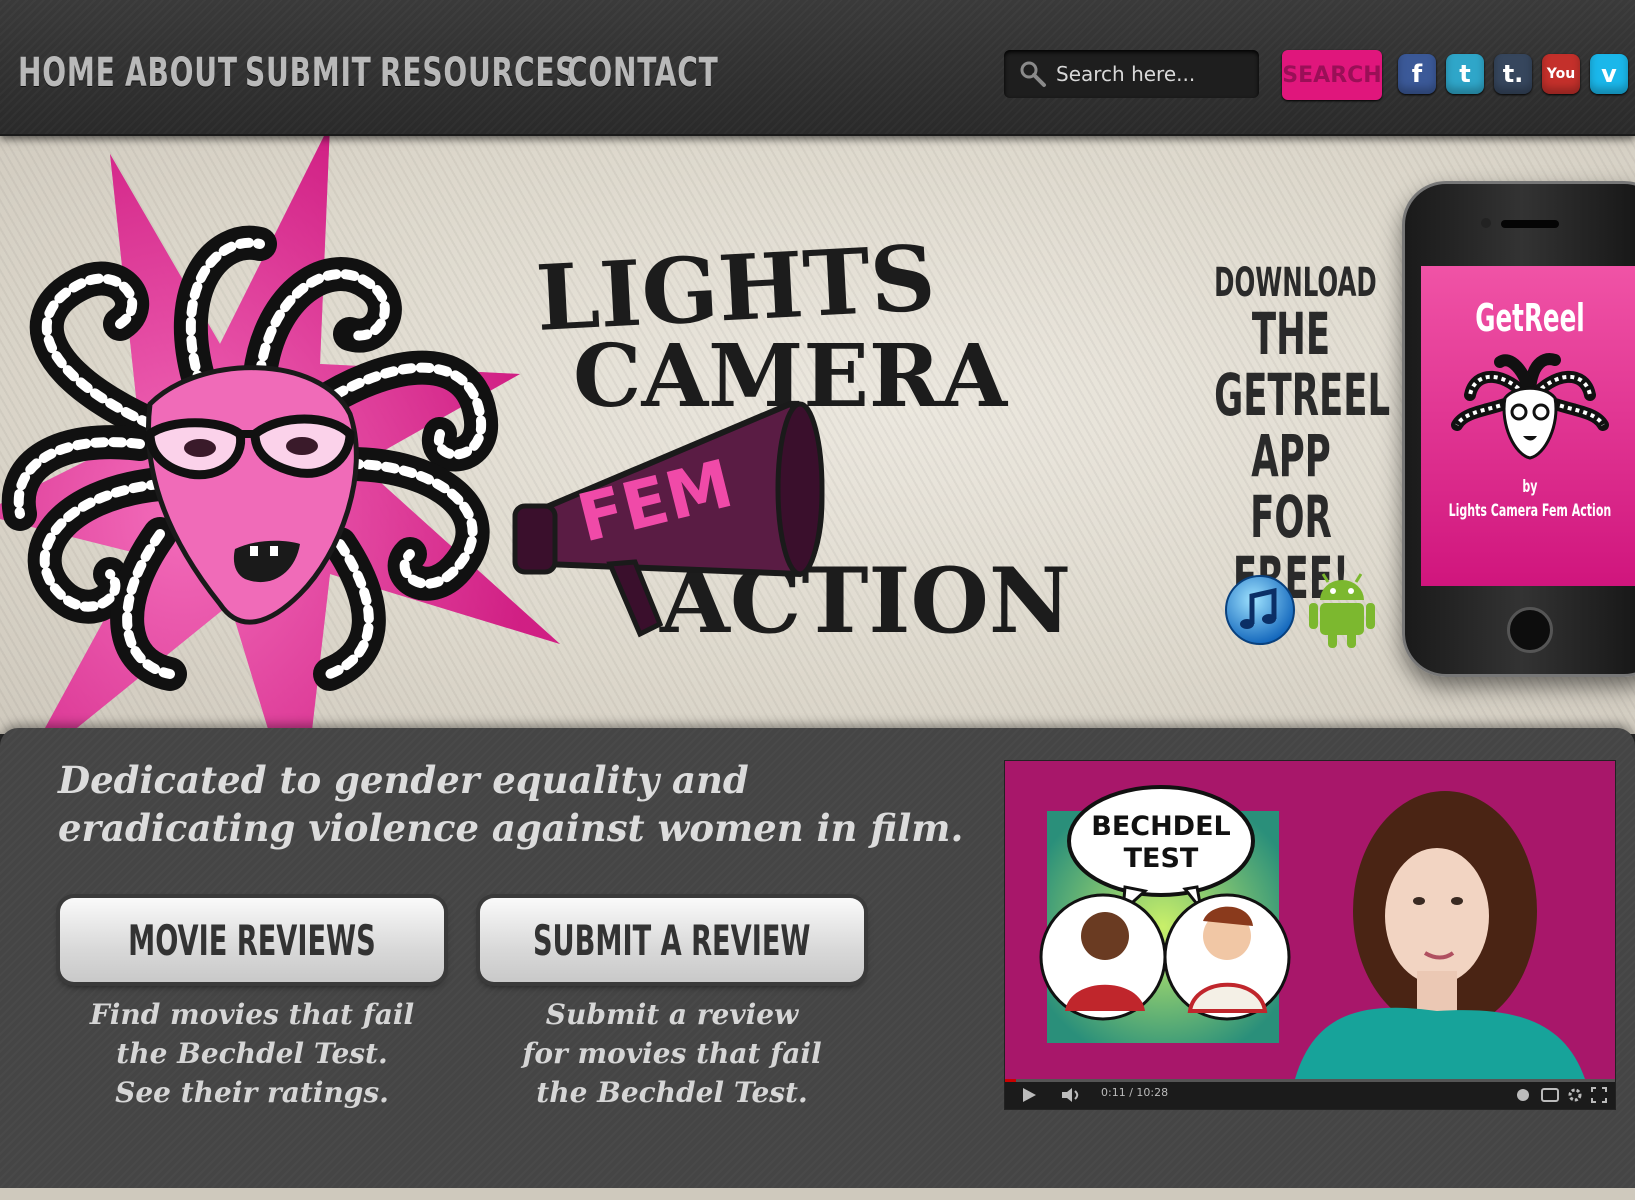 The image size is (1635, 1200). Describe the element at coordinates (1033, 74) in the screenshot. I see `search-icon` at that location.